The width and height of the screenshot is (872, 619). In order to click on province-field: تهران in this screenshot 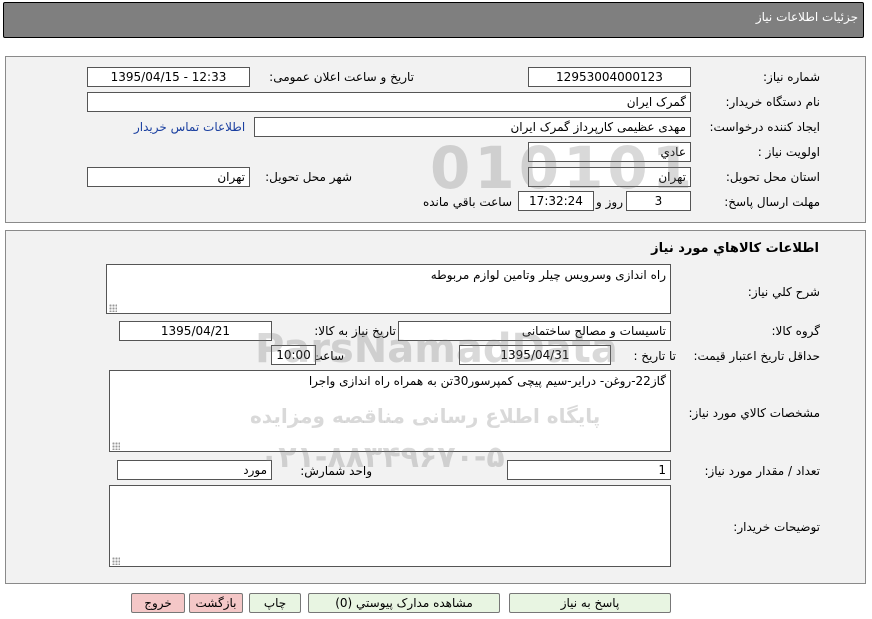, I will do `click(609, 177)`.